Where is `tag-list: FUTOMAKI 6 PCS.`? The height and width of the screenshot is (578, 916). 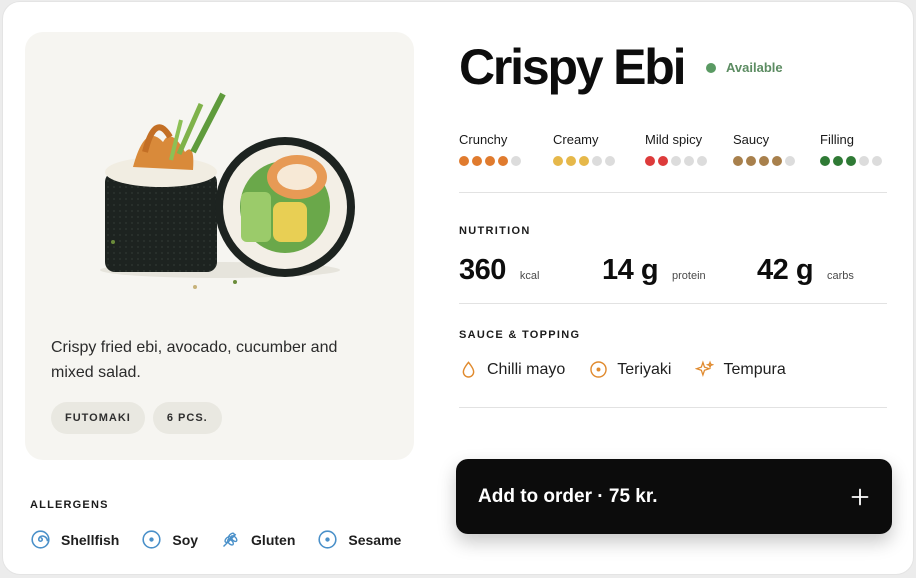
tag-list: FUTOMAKI 6 PCS. is located at coordinates (136, 418).